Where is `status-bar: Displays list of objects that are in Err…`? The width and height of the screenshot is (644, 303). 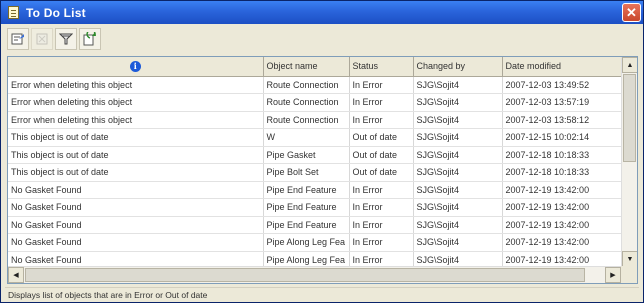
status-bar: Displays list of objects that are in Err… is located at coordinates (322, 294).